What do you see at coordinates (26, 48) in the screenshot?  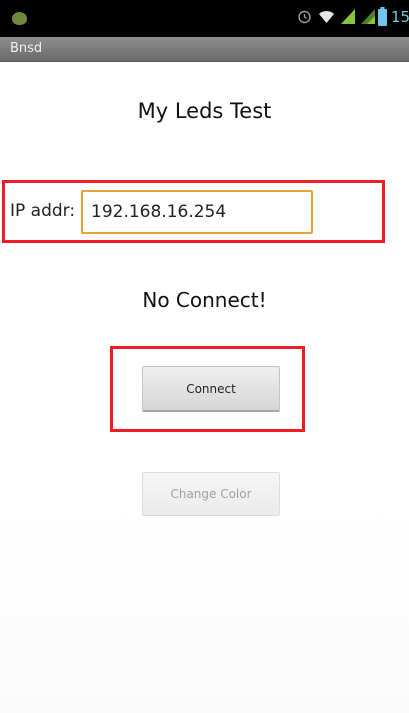 I see `app-title: Bnsd` at bounding box center [26, 48].